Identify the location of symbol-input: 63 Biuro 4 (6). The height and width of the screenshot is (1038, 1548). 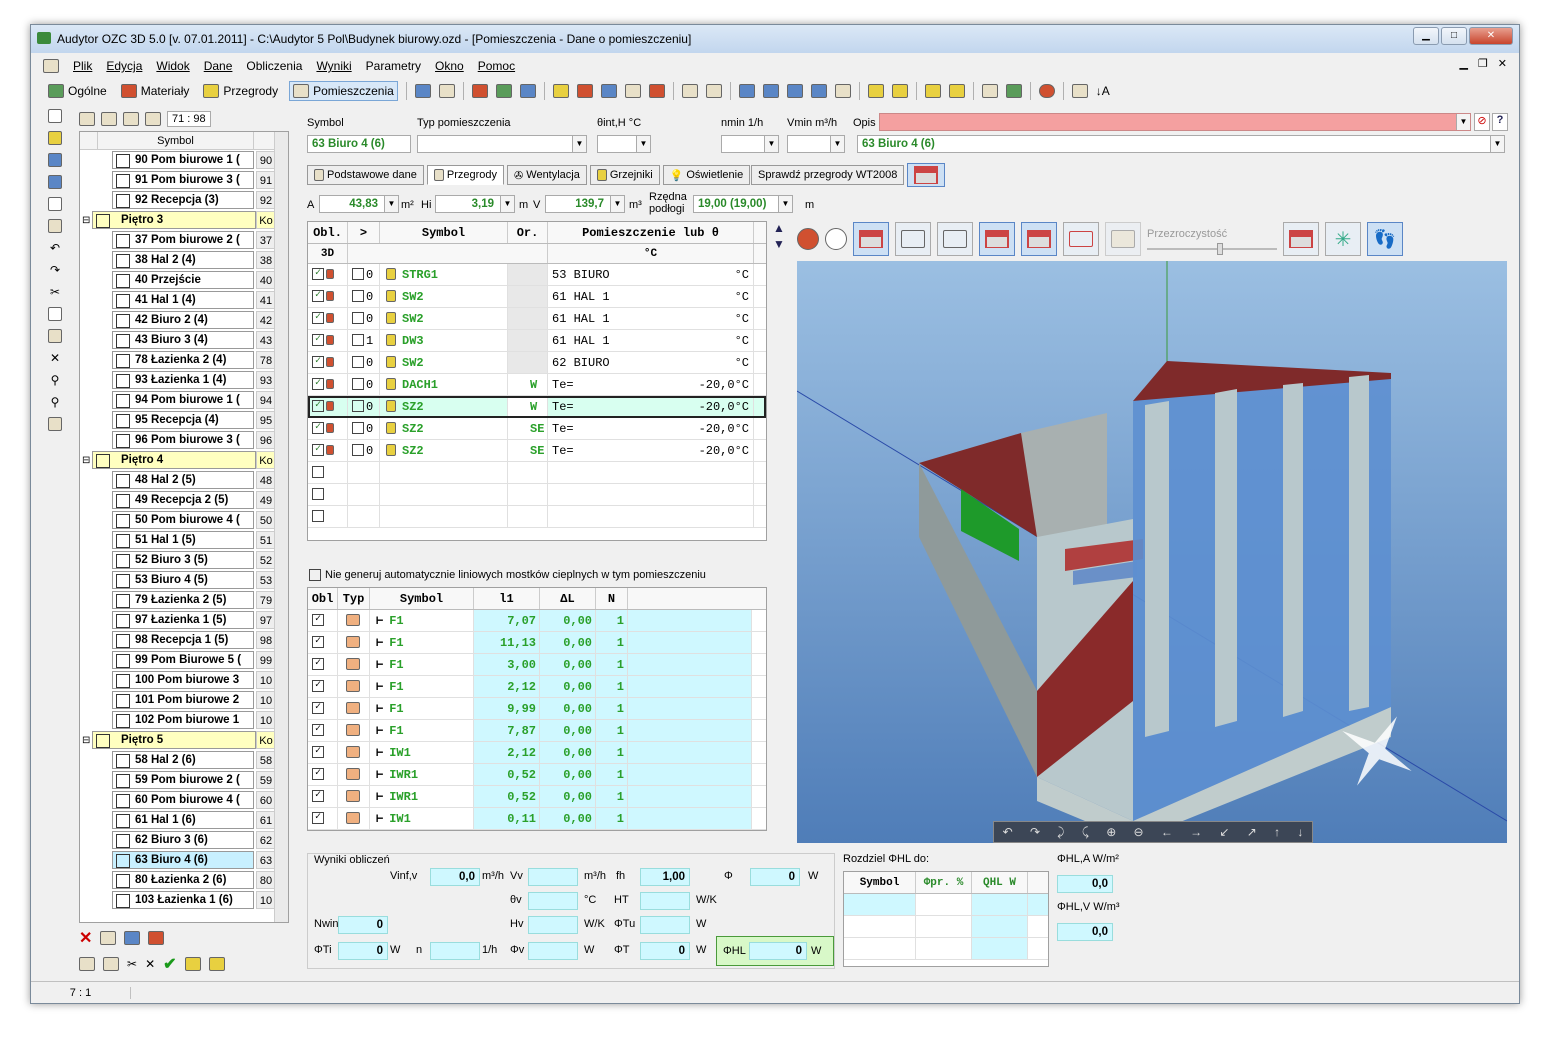
(359, 144).